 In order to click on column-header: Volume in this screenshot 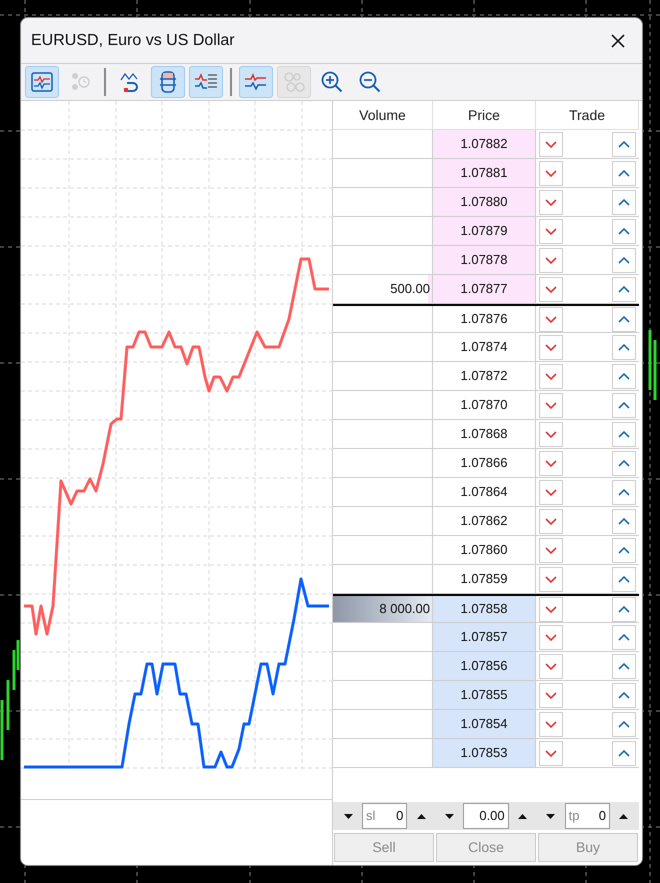, I will do `click(383, 115)`.